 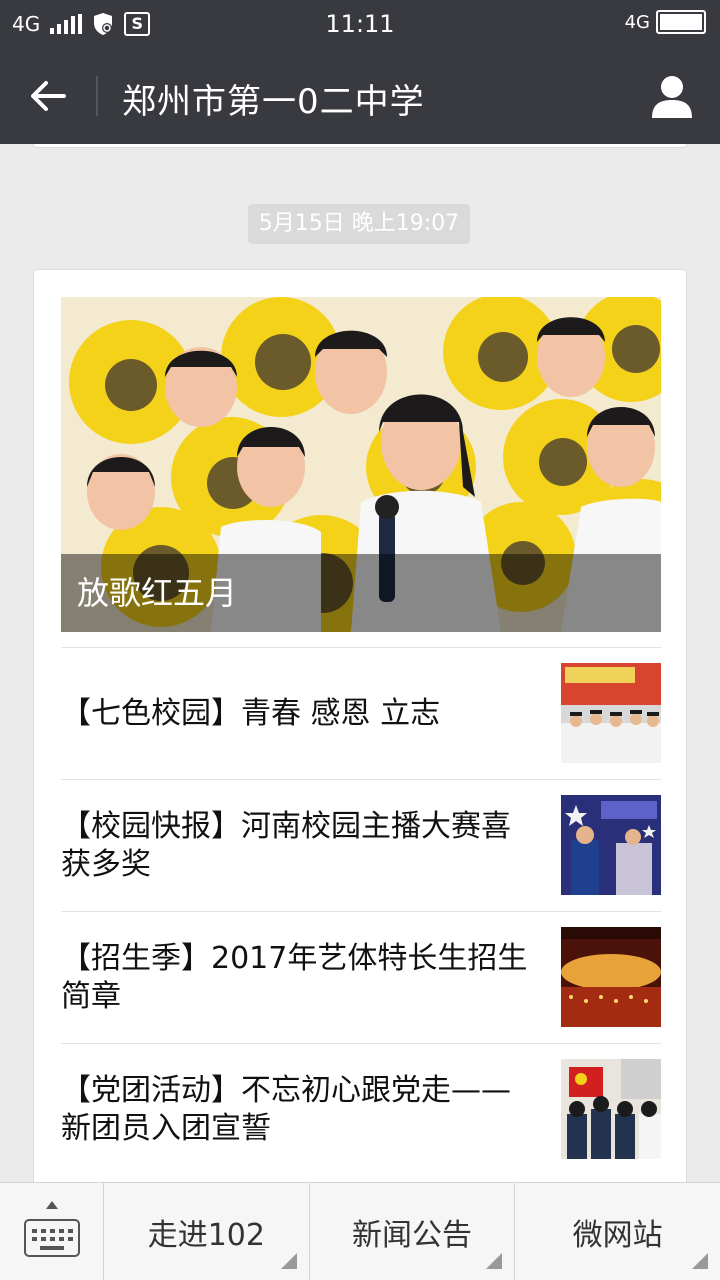 I want to click on nav-bar: 郑州市第一0二中学, so click(x=360, y=96).